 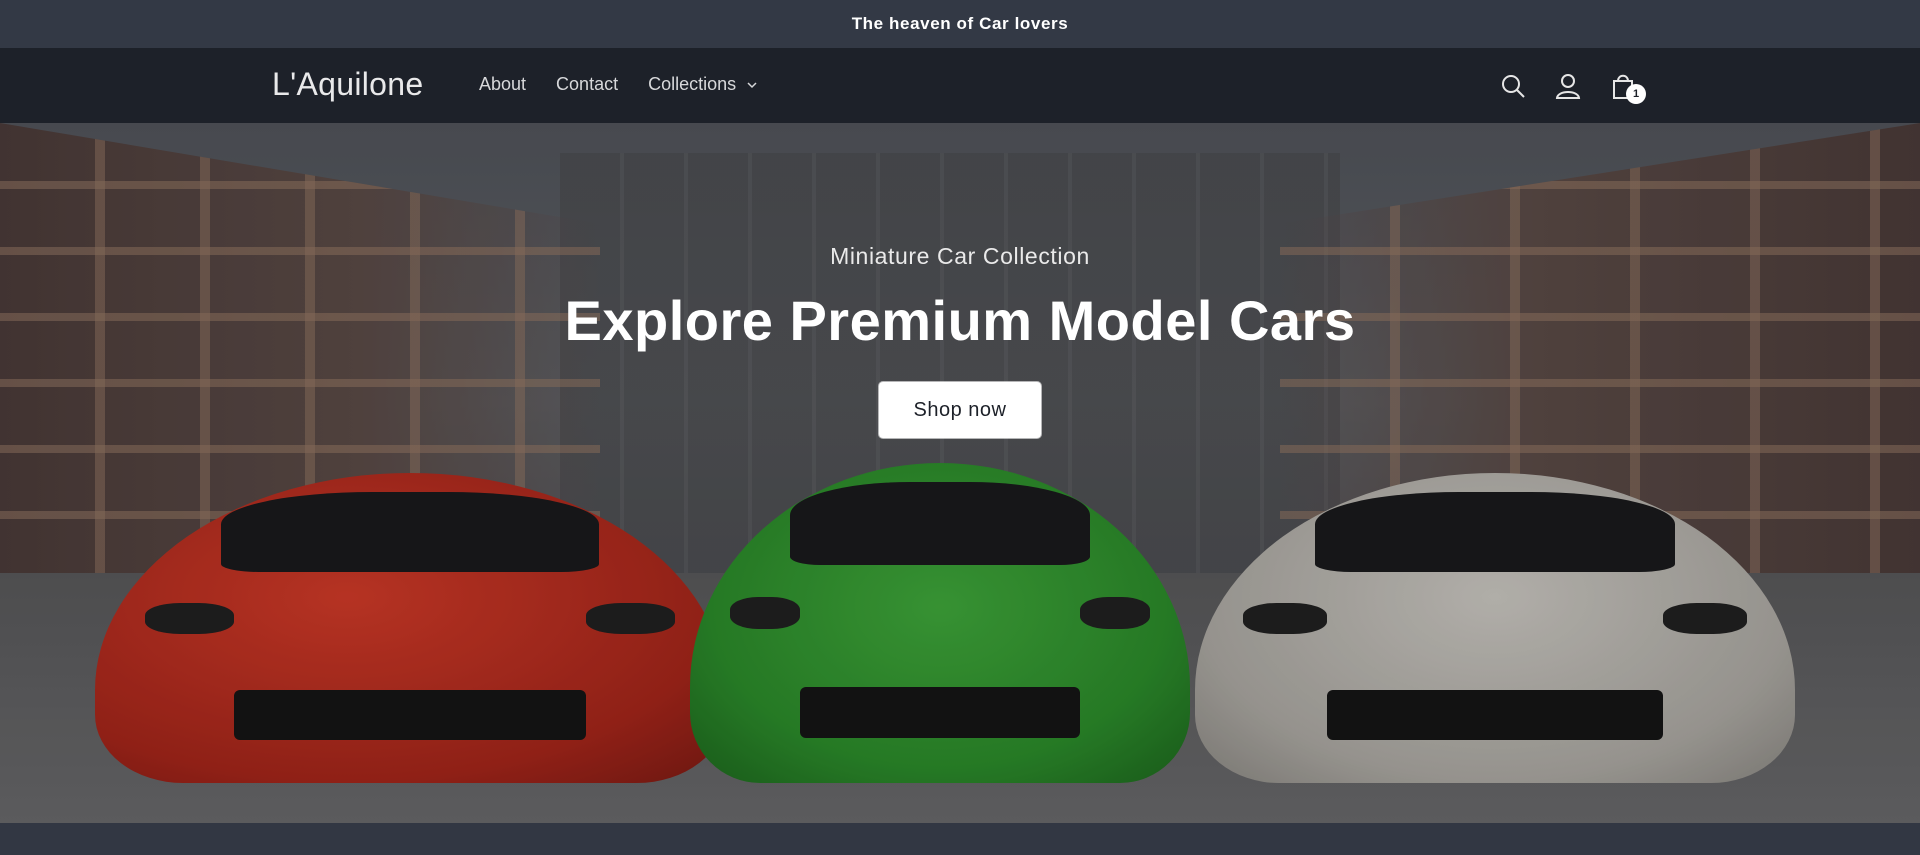 I want to click on announcement-text: The heaven of Car lovers, so click(x=960, y=23).